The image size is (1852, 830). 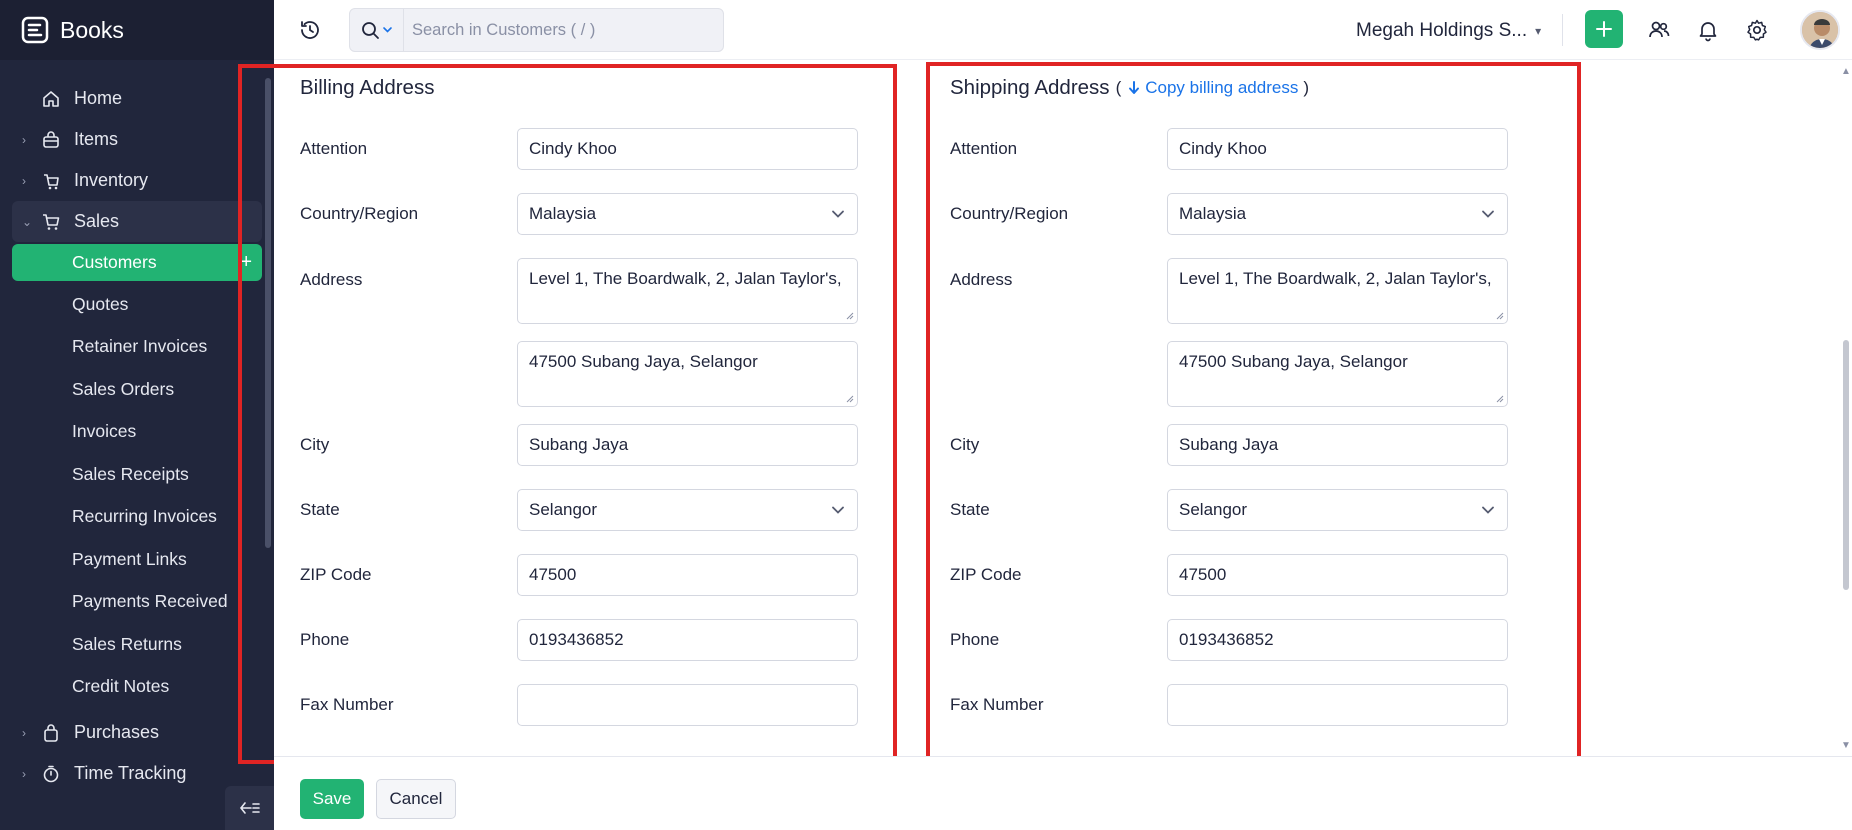 I want to click on org-switcher: Megah Holdings S... ▾, so click(x=1448, y=31).